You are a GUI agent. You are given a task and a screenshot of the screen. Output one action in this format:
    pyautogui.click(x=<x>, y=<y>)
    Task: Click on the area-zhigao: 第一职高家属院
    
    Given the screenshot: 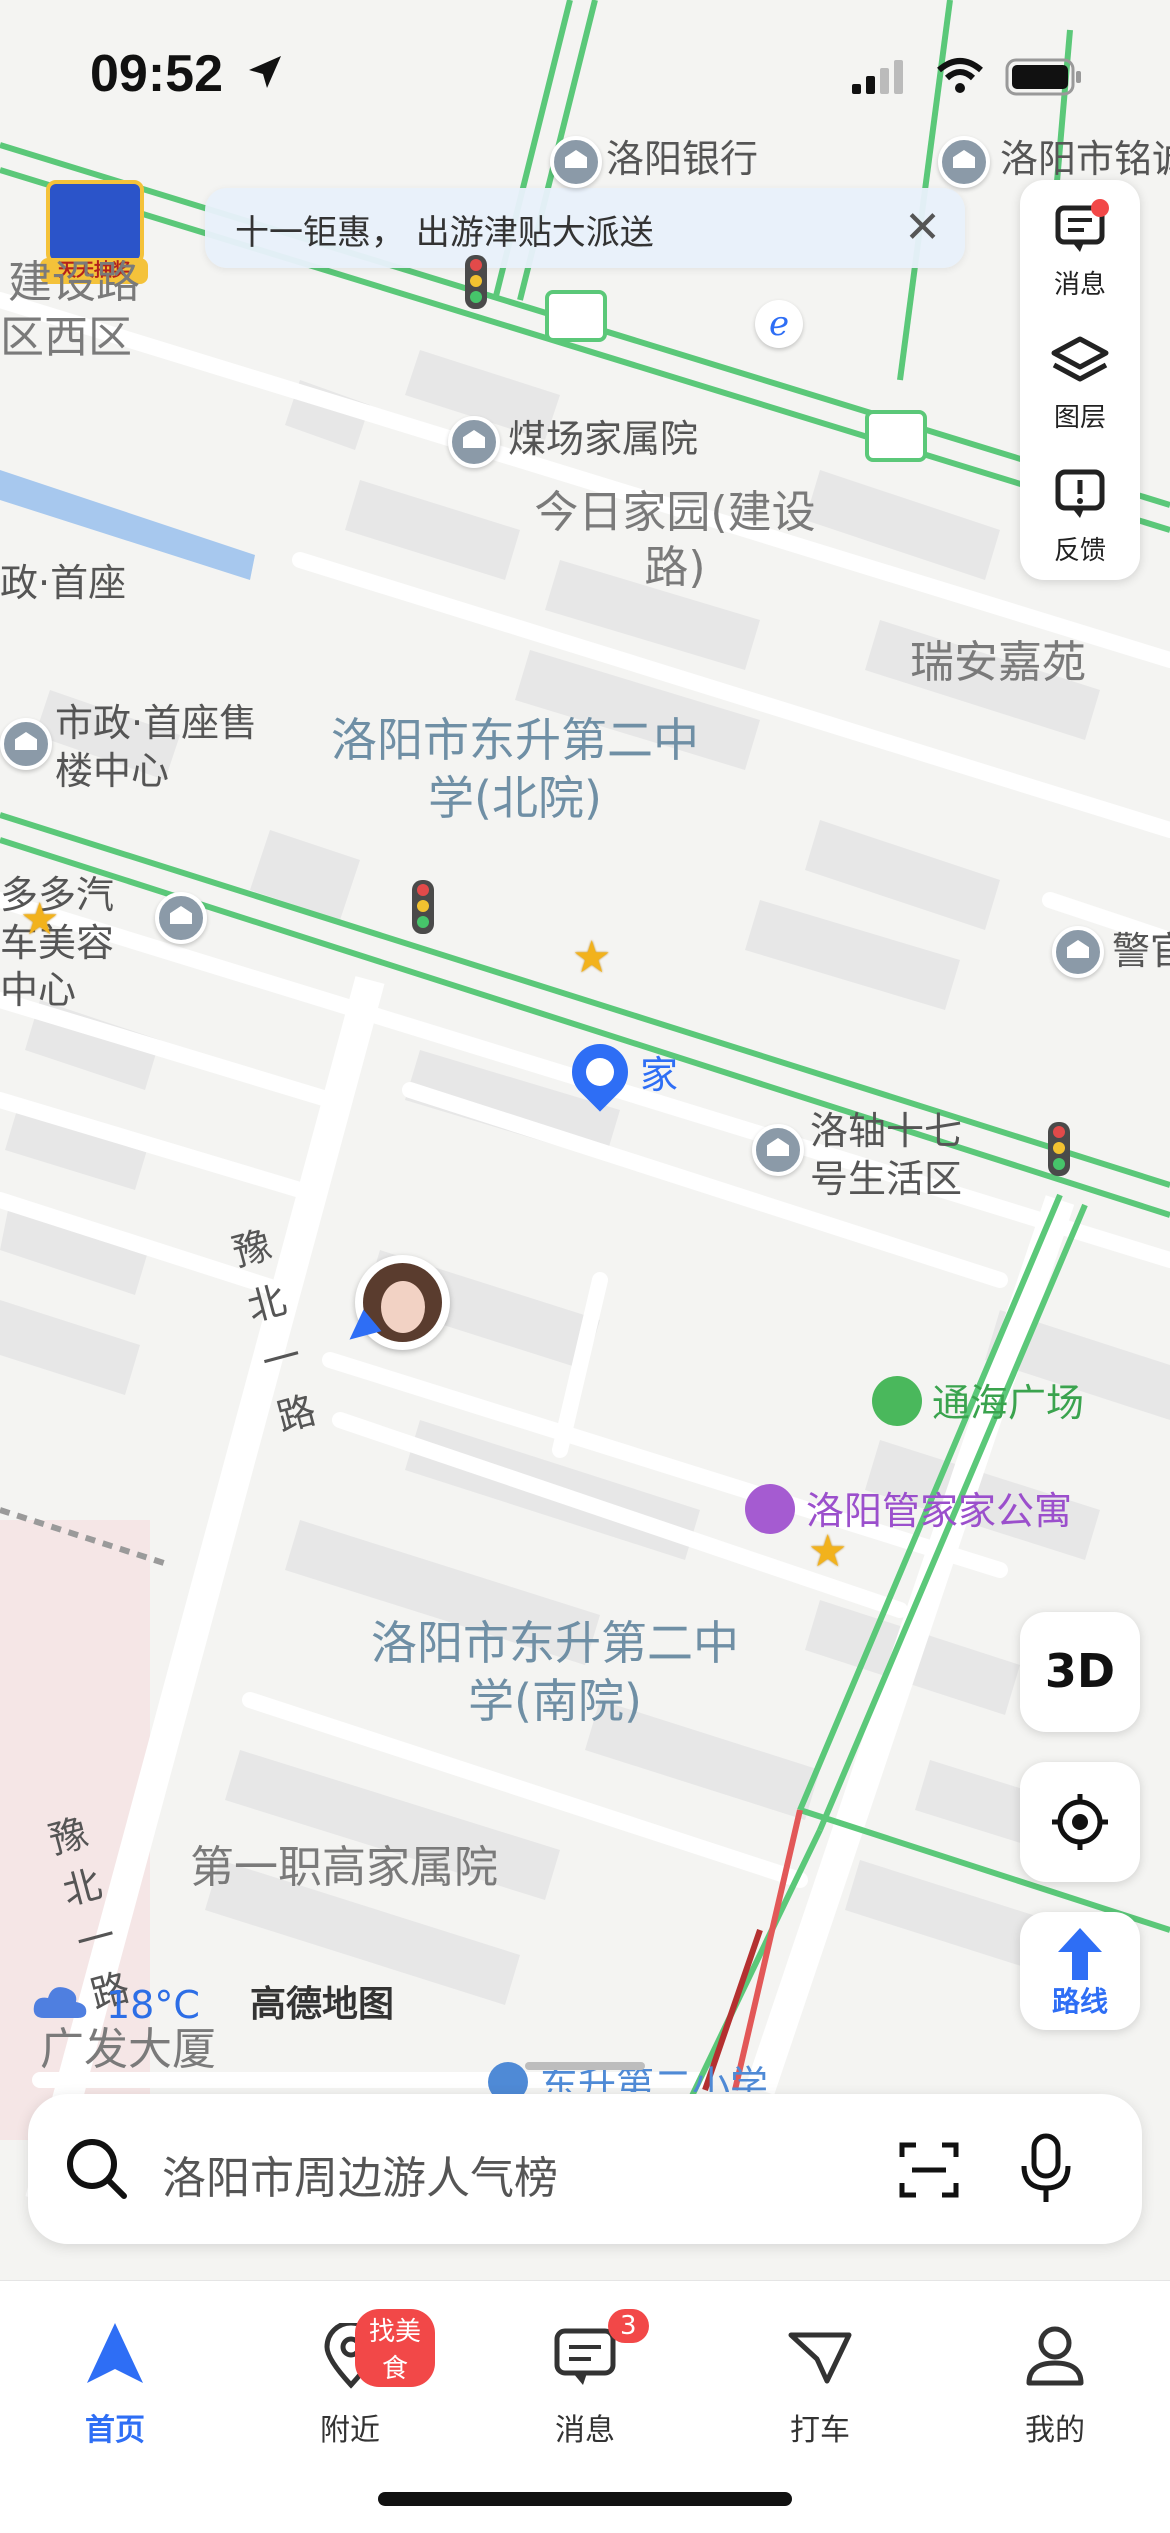 What is the action you would take?
    pyautogui.click(x=344, y=1867)
    